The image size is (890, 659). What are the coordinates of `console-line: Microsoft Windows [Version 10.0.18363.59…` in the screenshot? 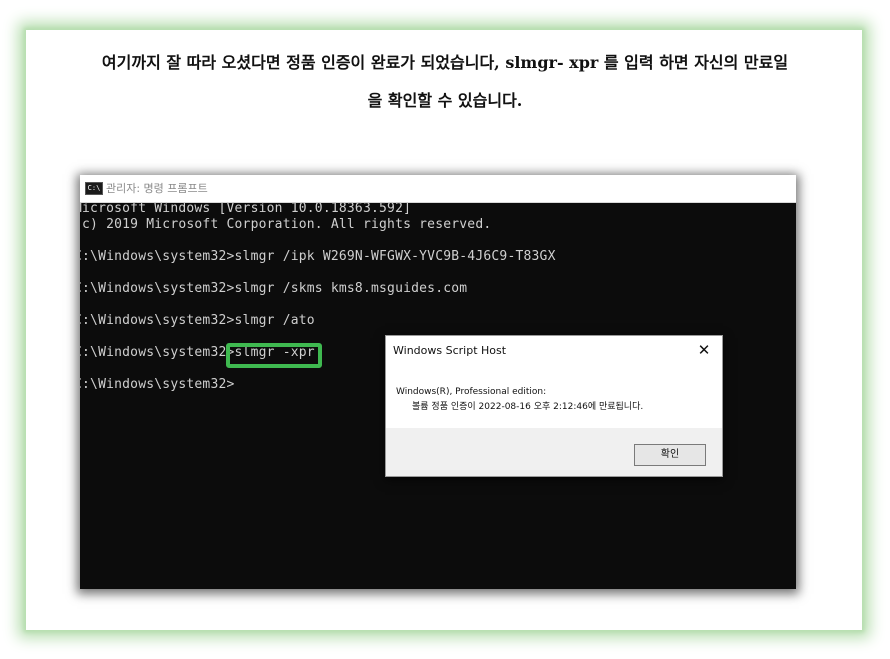 It's located at (246, 208).